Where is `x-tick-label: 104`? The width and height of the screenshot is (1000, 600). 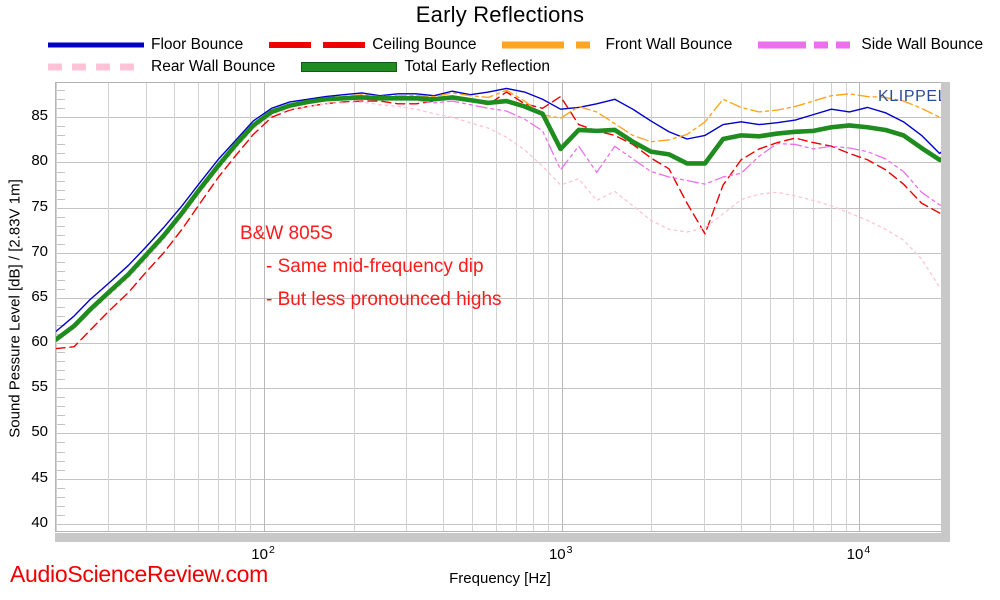
x-tick-label: 104 is located at coordinates (858, 553).